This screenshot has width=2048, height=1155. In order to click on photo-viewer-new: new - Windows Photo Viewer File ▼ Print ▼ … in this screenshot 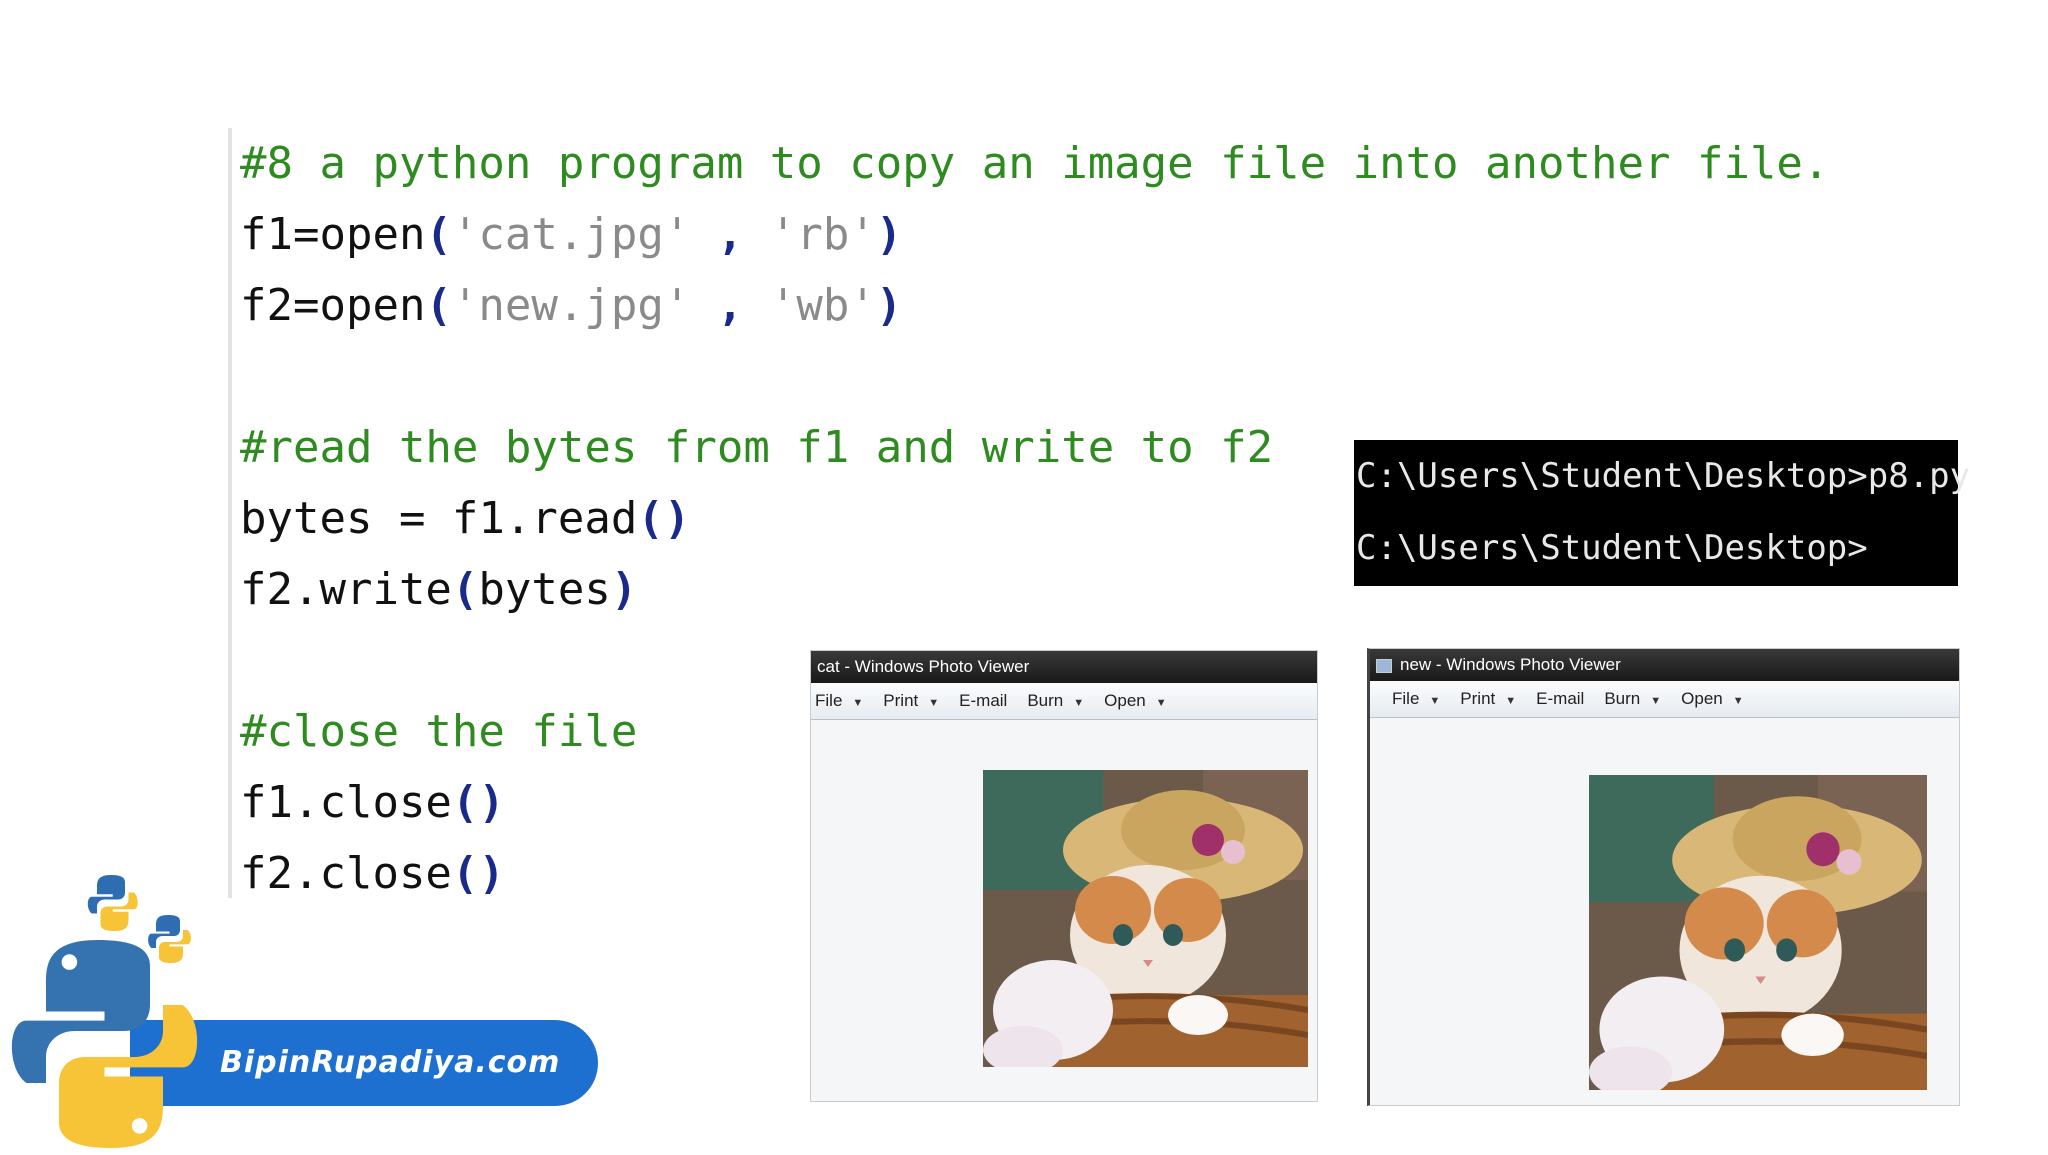, I will do `click(1663, 877)`.